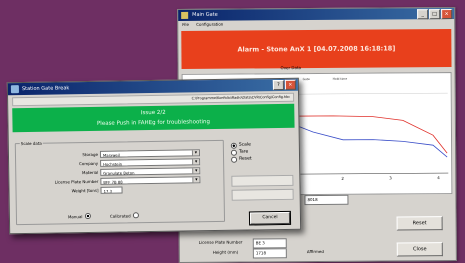 This screenshot has width=465, height=263. Describe the element at coordinates (185, 15) in the screenshot. I see `app-icon` at that location.